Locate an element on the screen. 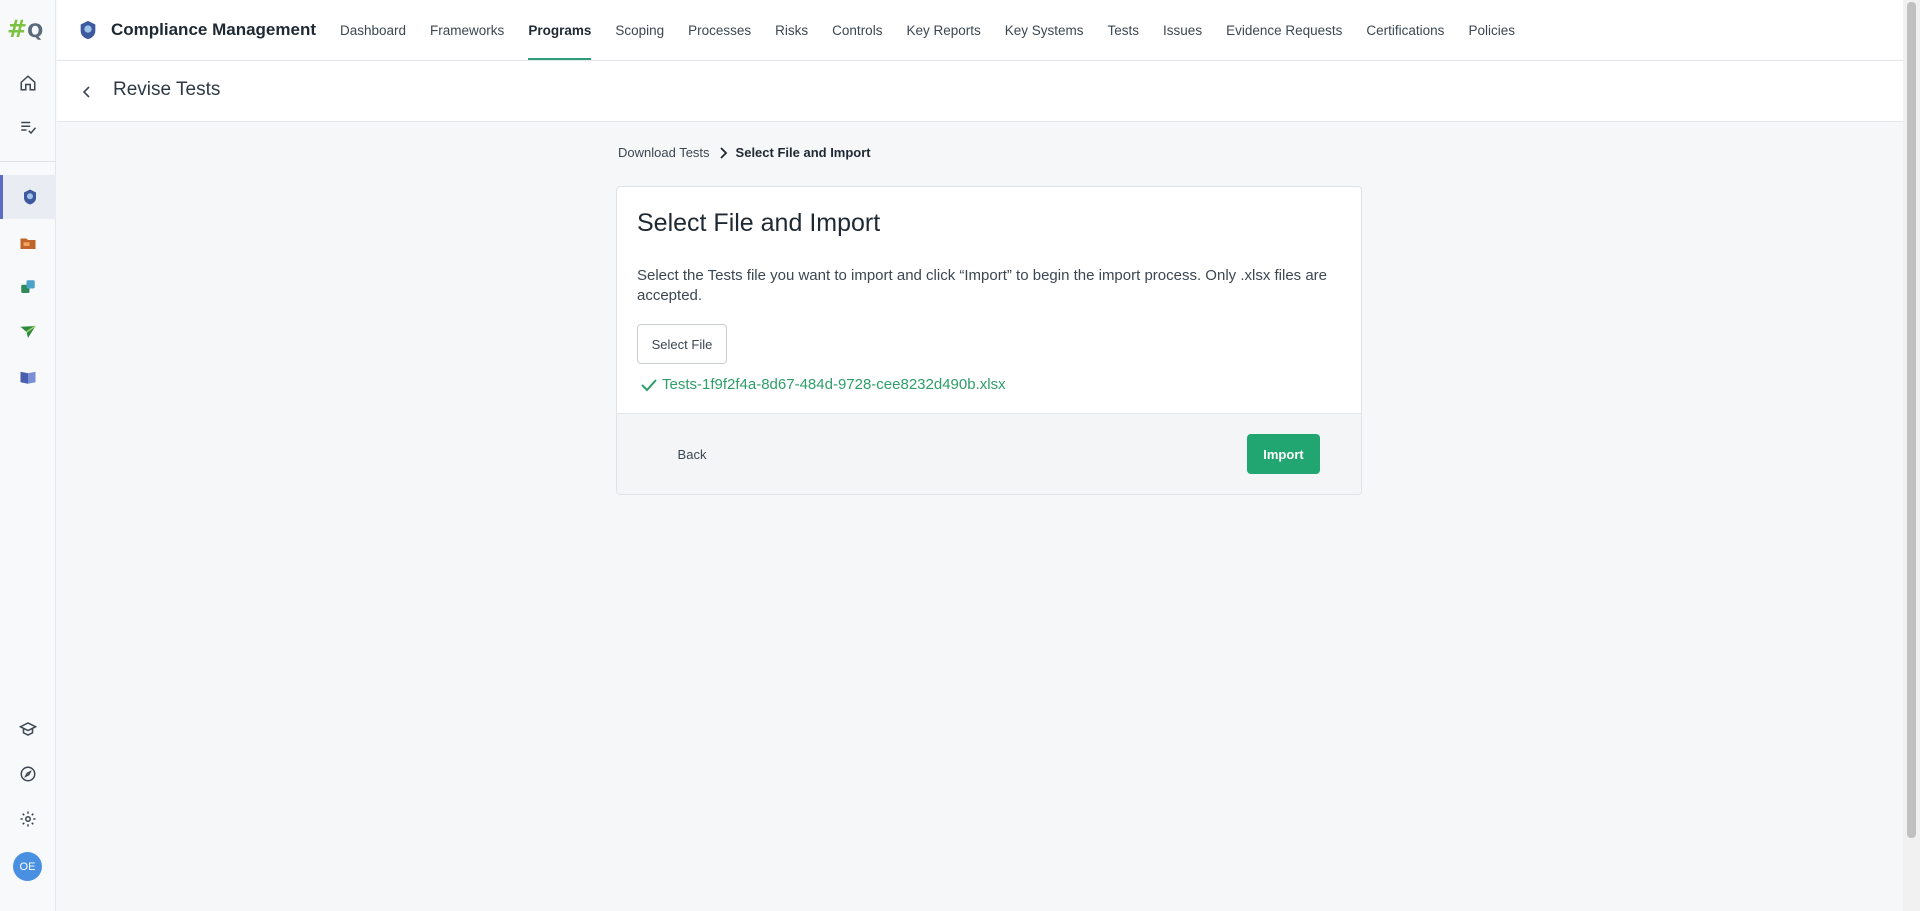  book-icon is located at coordinates (28, 377).